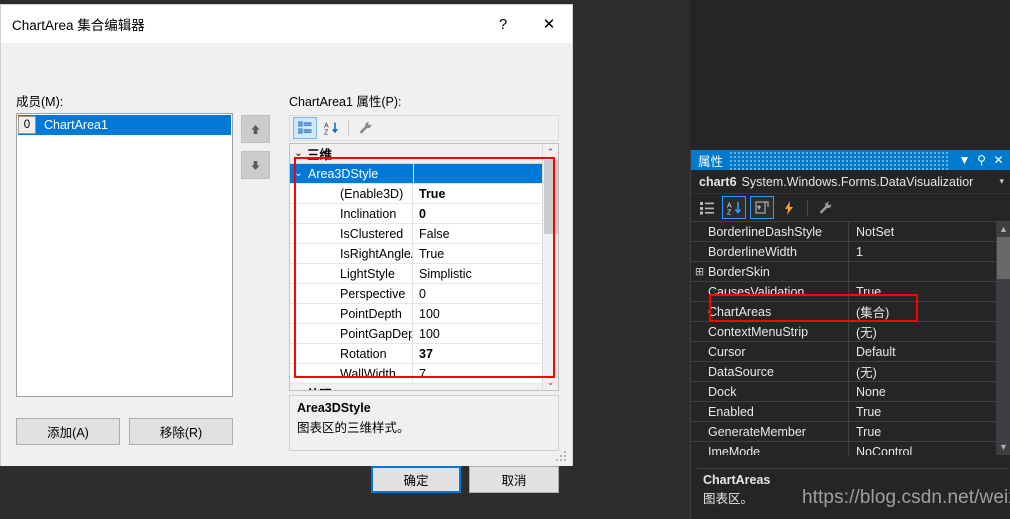 The width and height of the screenshot is (1010, 519). I want to click on property-row-chartareas: ChartAreas (集合), so click(850, 312).